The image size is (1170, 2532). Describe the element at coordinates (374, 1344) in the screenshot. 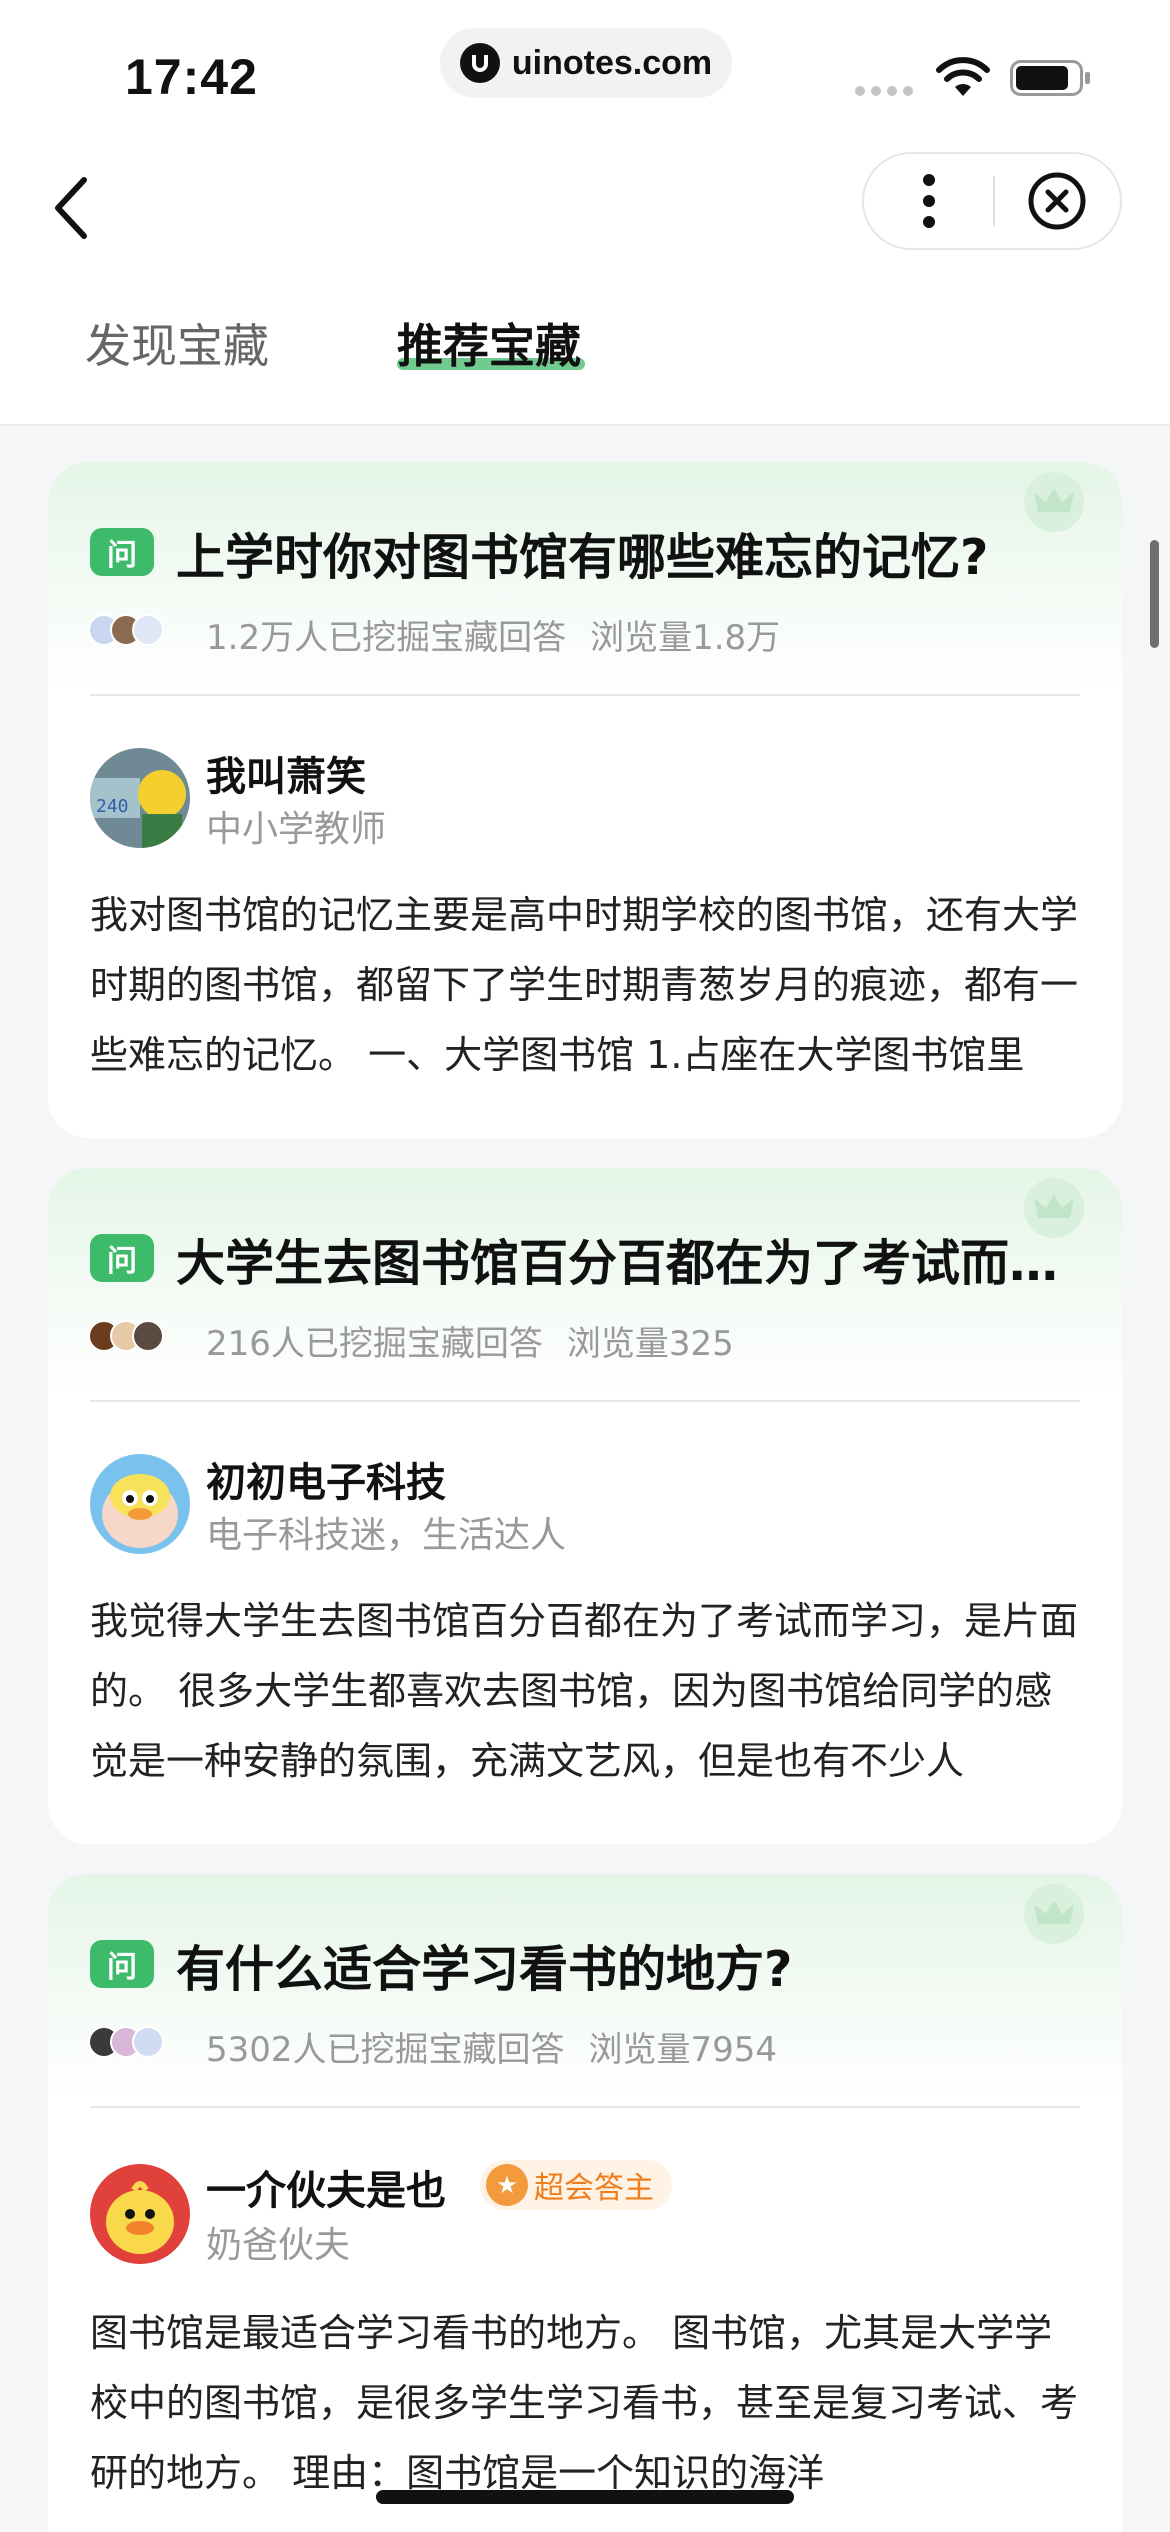

I see `digger-count: 216人已挖掘宝藏回答` at that location.